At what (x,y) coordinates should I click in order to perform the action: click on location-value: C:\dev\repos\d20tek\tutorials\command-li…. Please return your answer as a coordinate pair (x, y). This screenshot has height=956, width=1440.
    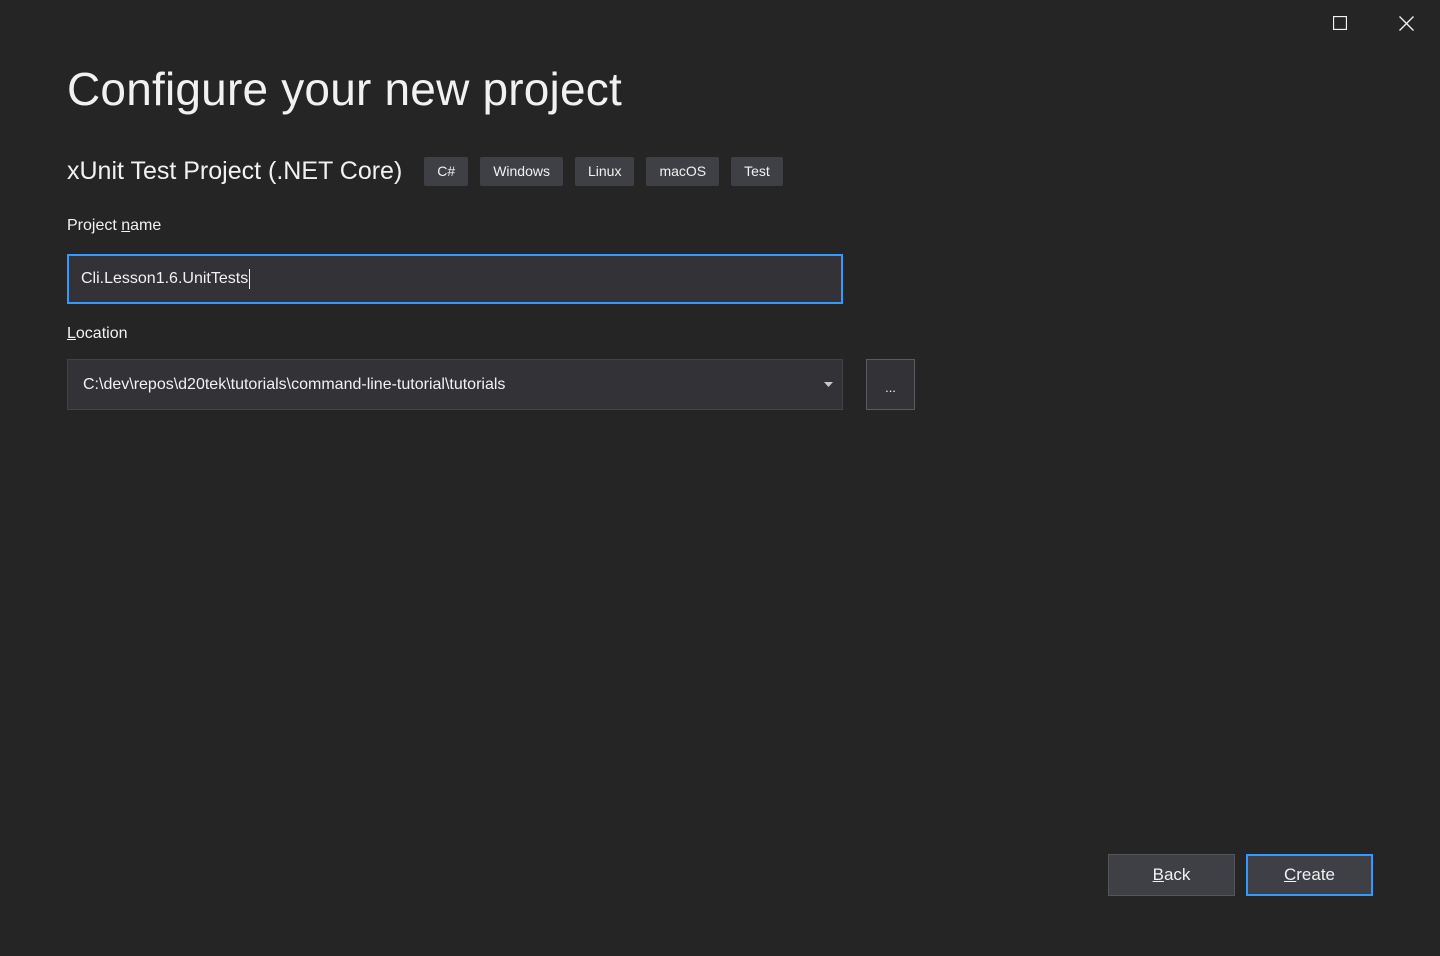
    Looking at the image, I should click on (294, 384).